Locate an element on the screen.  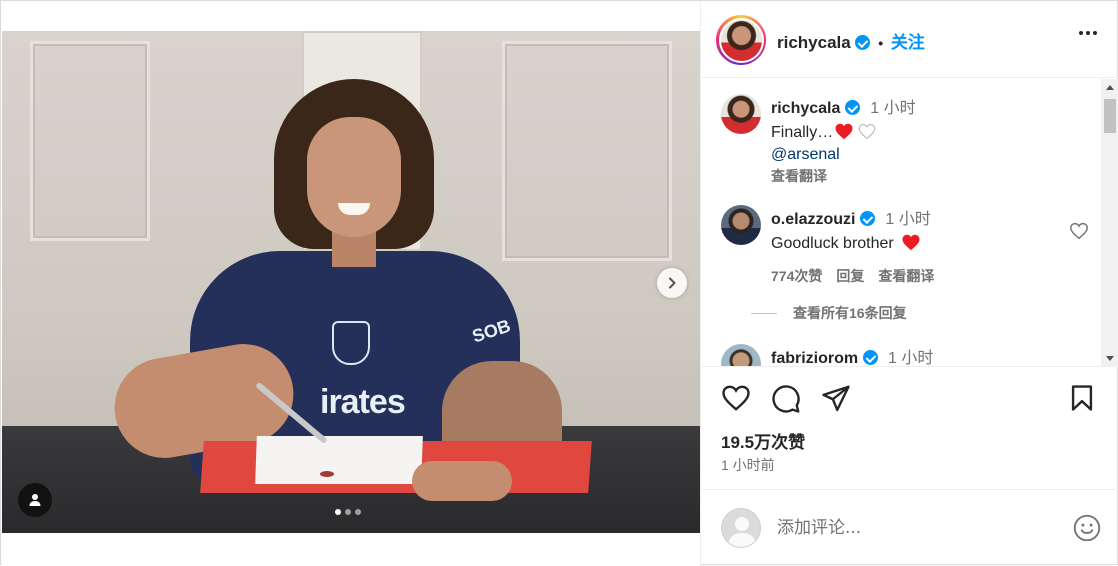
comment-likes-count: 774次赞 is located at coordinates (796, 276).